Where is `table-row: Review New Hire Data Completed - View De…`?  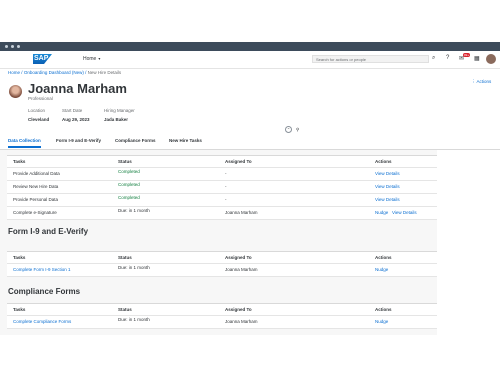
table-row: Review New Hire Data Completed - View De… is located at coordinates (222, 187).